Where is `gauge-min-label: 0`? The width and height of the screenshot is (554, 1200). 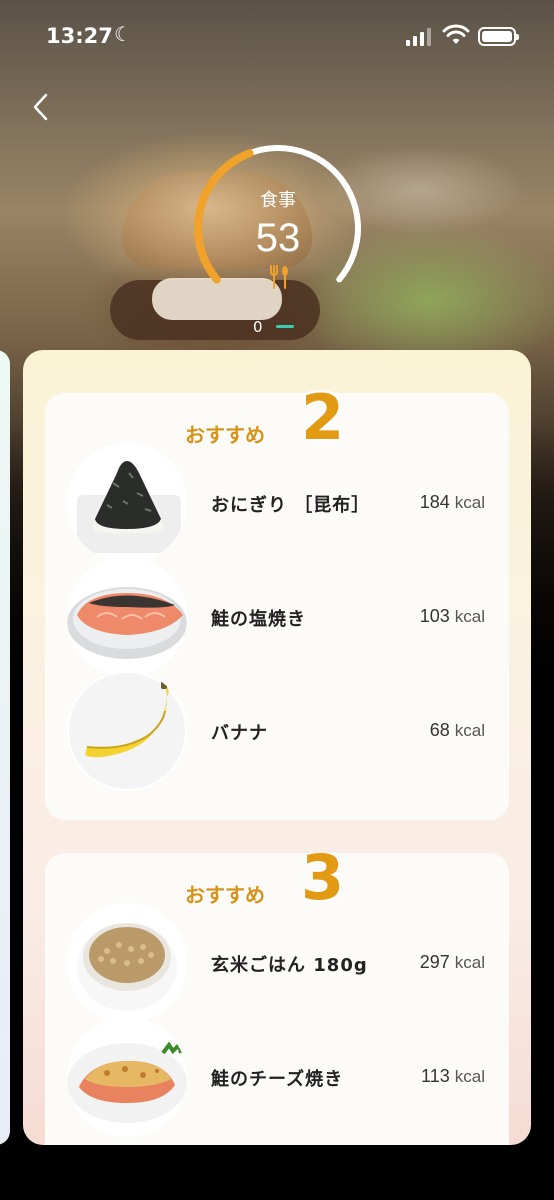
gauge-min-label: 0 is located at coordinates (258, 327).